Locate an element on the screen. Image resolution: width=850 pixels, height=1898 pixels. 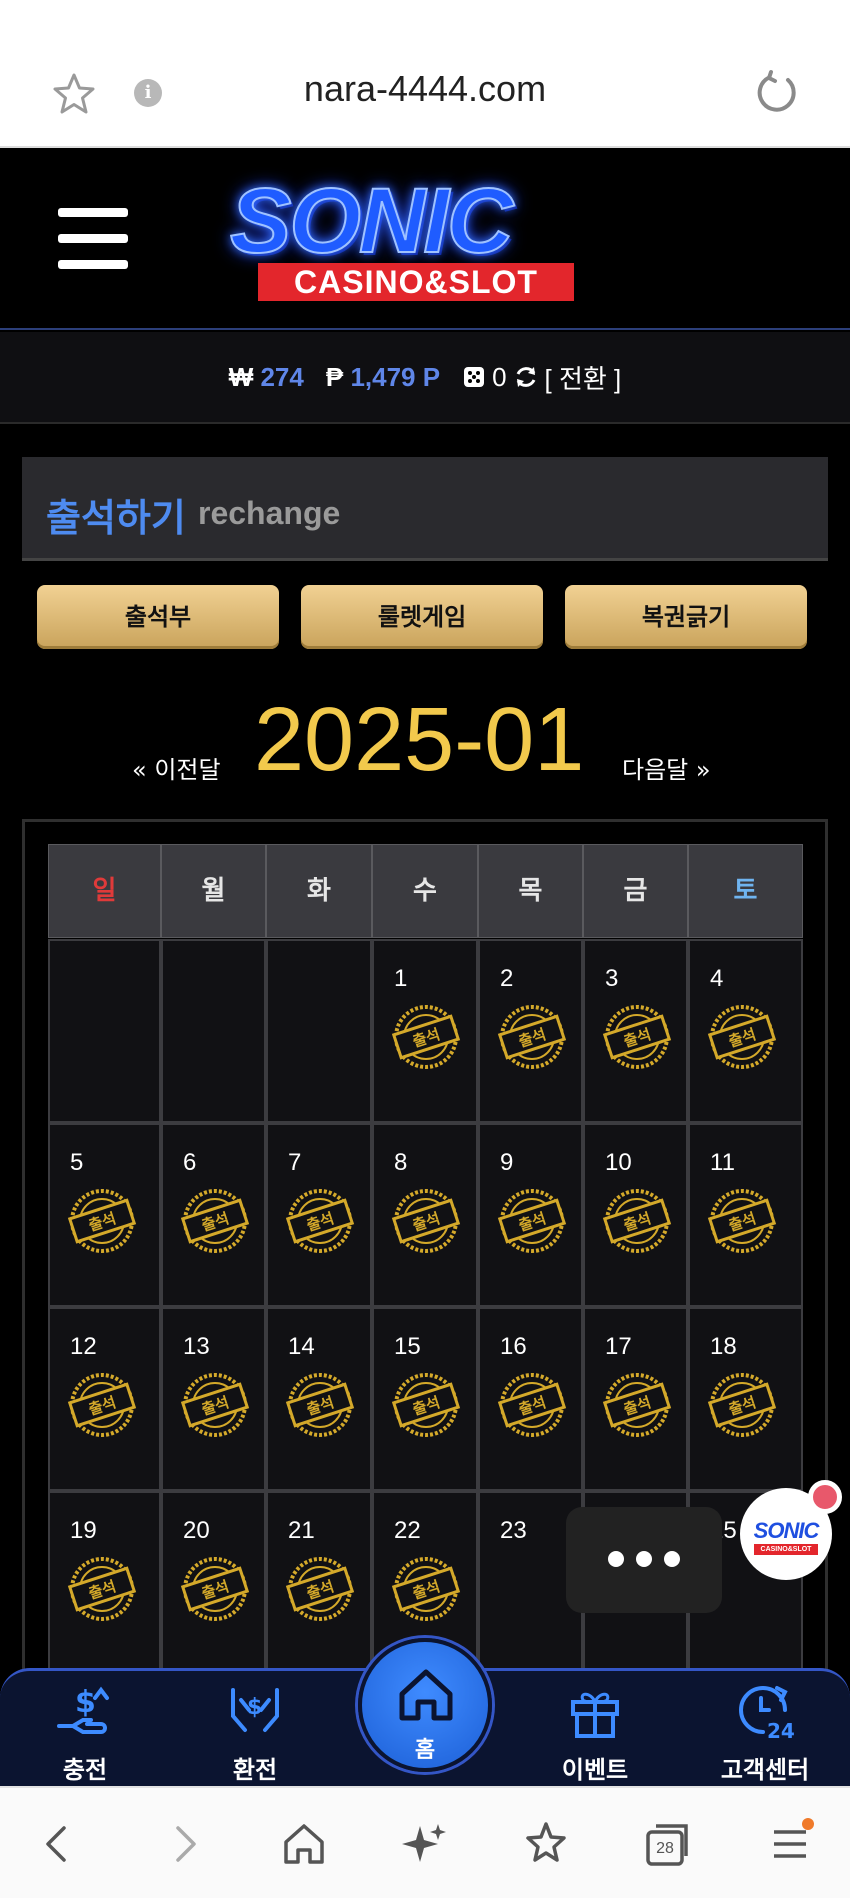
sparkle-icon is located at coordinates (424, 1844).